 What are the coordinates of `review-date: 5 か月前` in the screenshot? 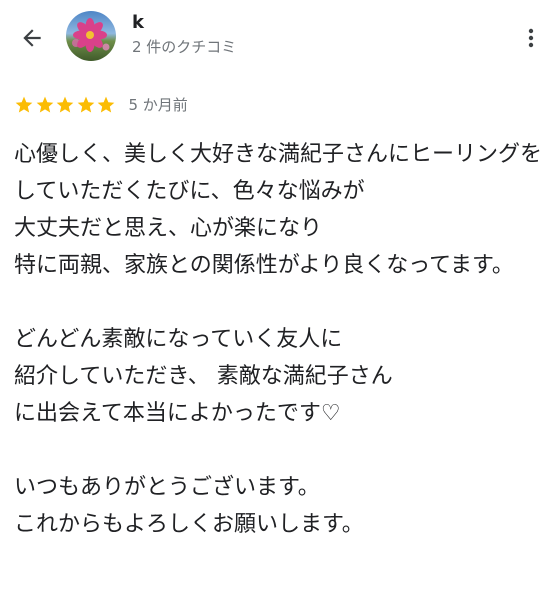 It's located at (158, 105).